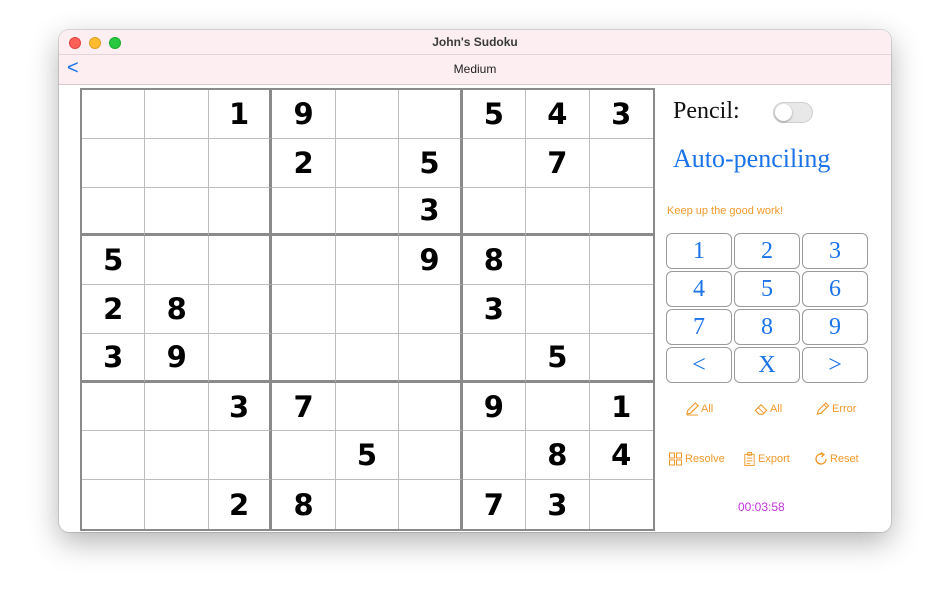 The height and width of the screenshot is (594, 950). I want to click on board-cell-r6-c3, so click(240, 358).